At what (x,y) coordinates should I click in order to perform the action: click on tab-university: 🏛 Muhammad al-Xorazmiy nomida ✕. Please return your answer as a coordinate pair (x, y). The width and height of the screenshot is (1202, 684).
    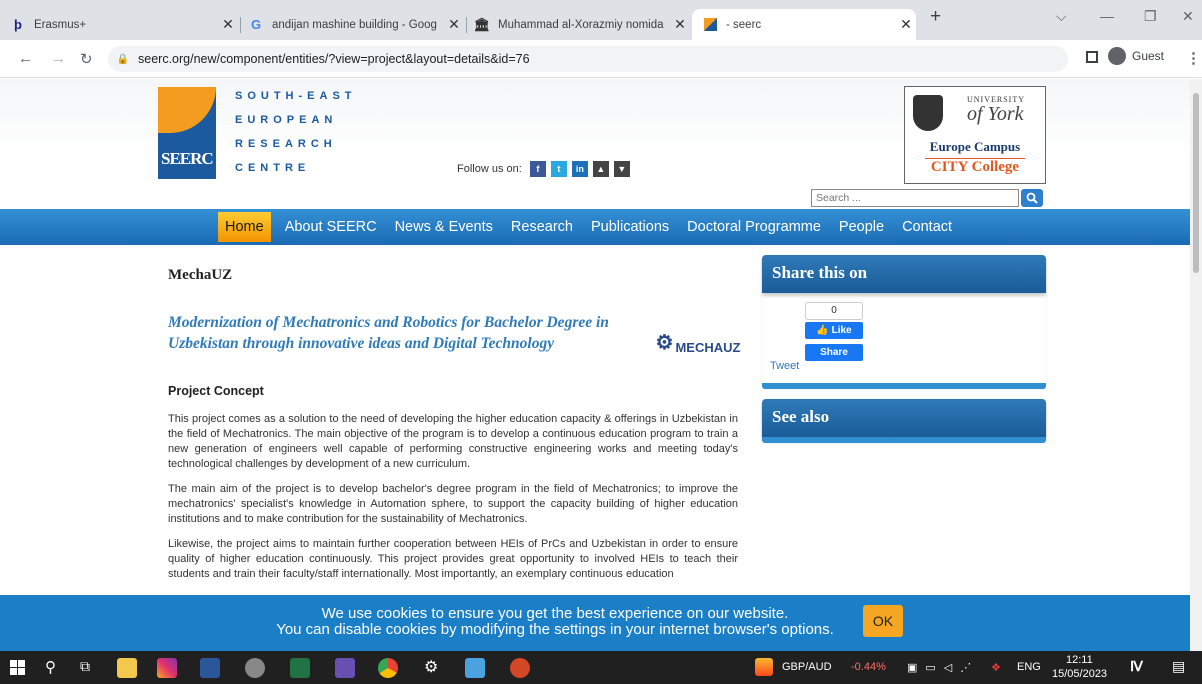
    Looking at the image, I should click on (579, 24).